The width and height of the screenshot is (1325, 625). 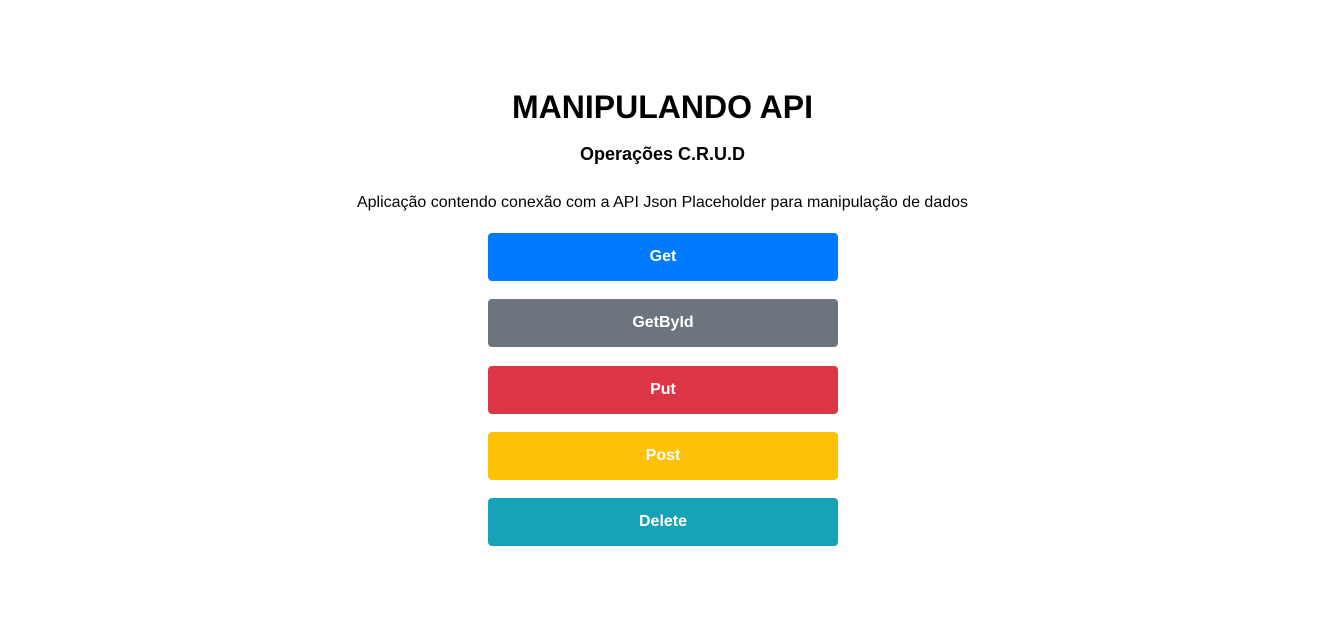 I want to click on post-button: Post, so click(x=663, y=456).